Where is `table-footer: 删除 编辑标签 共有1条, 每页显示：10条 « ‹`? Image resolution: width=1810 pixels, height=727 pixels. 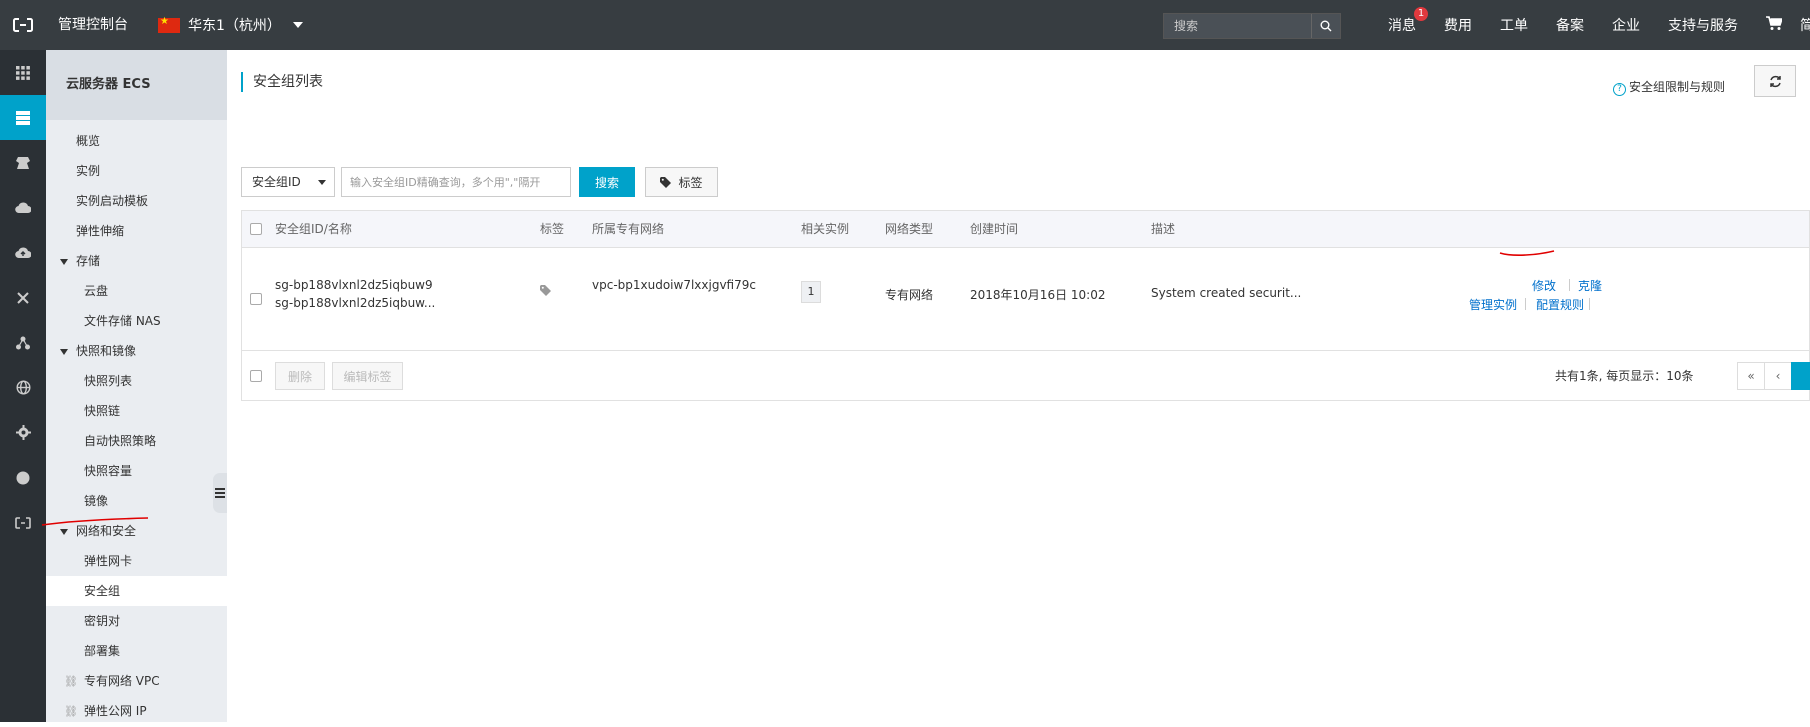
table-footer: 删除 编辑标签 共有1条, 每页显示：10条 « ‹ is located at coordinates (1025, 376).